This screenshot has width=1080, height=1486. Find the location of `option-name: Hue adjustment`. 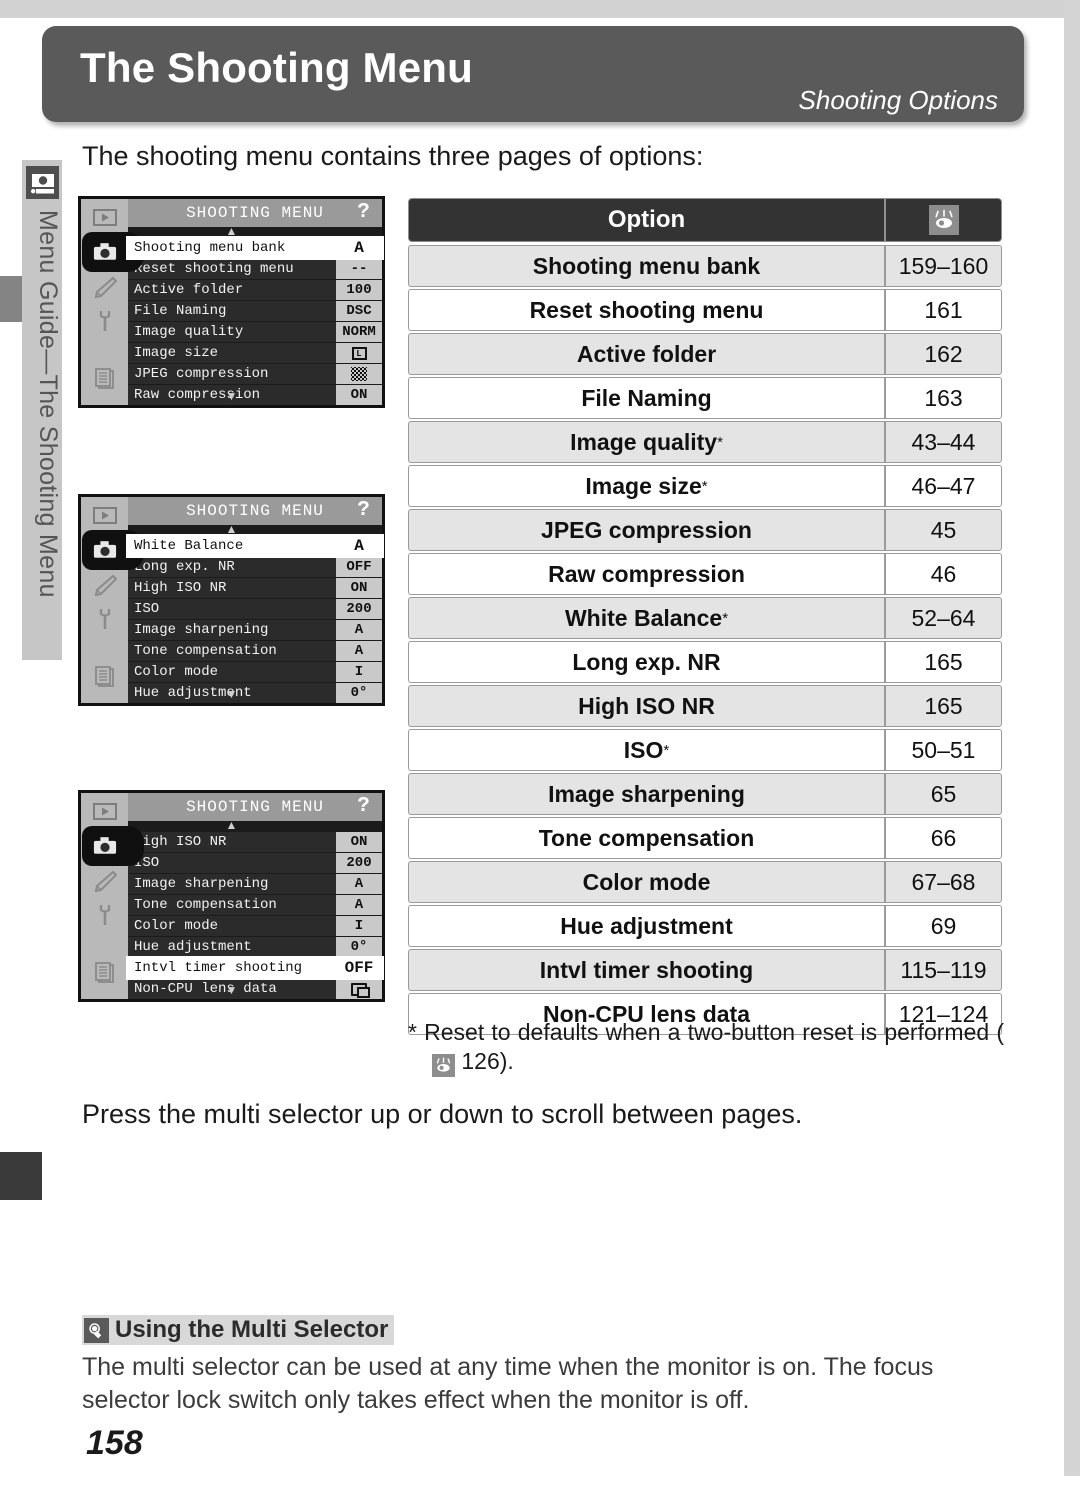

option-name: Hue adjustment is located at coordinates (646, 925).